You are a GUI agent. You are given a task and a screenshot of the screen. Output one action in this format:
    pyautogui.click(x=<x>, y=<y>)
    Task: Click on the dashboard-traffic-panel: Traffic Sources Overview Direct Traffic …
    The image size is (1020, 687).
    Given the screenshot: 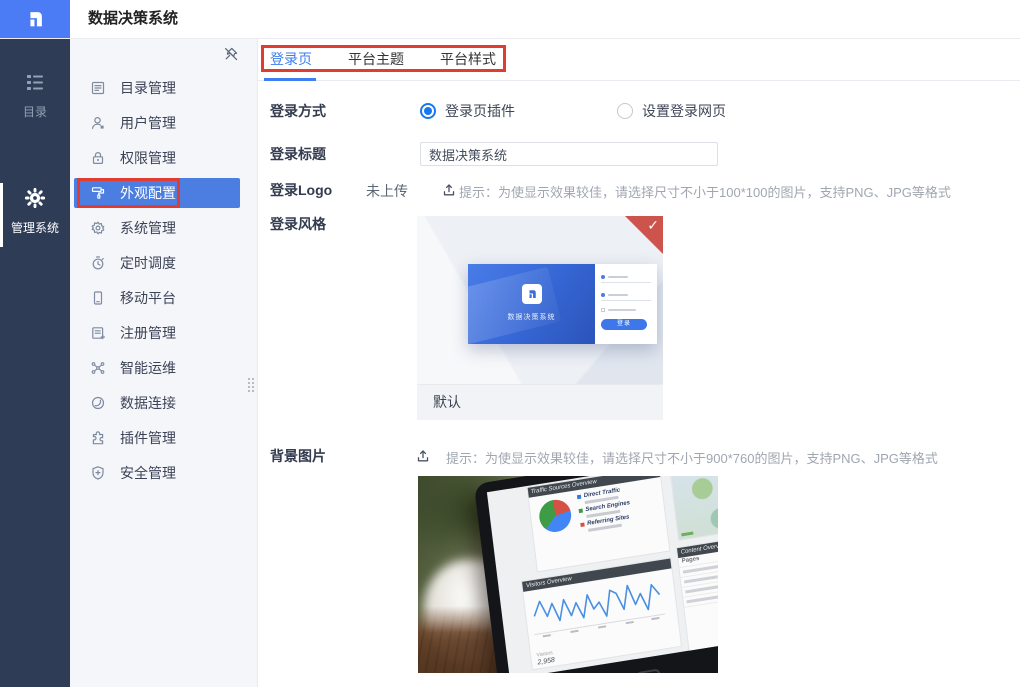 What is the action you would take?
    pyautogui.click(x=598, y=524)
    